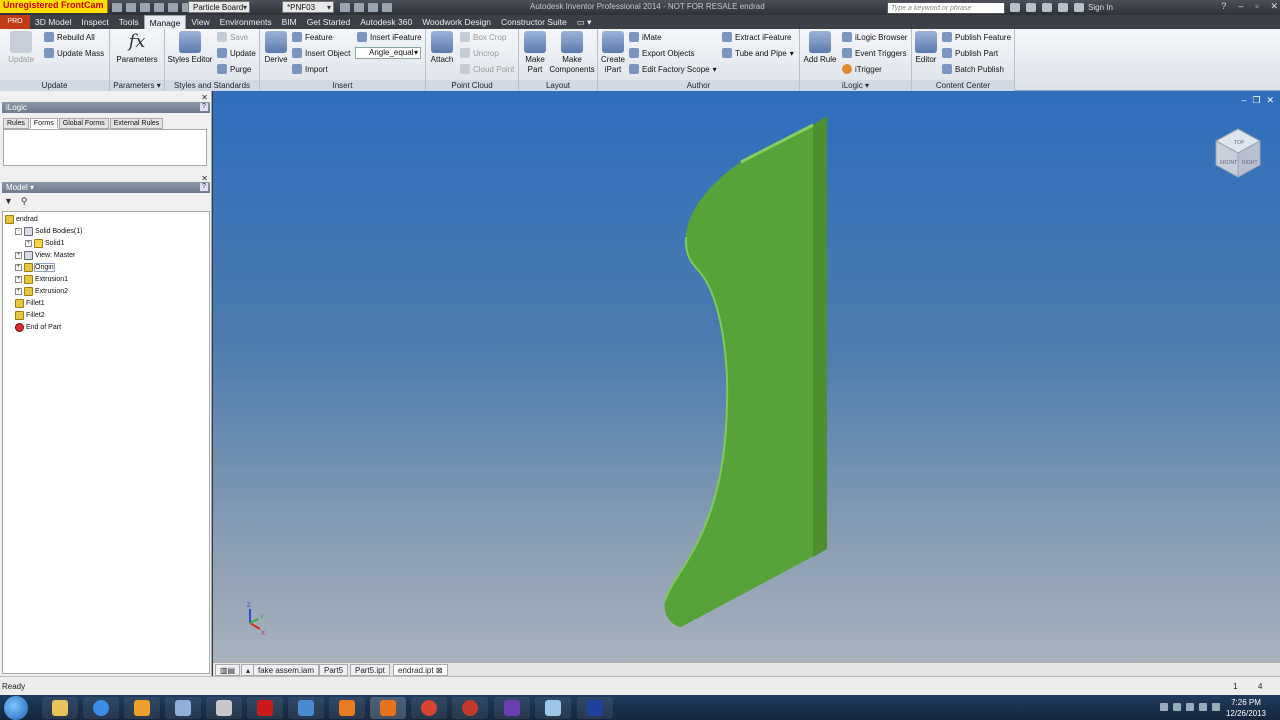 The width and height of the screenshot is (1280, 720). What do you see at coordinates (129, 22) in the screenshot?
I see `tab-tools: Tools` at bounding box center [129, 22].